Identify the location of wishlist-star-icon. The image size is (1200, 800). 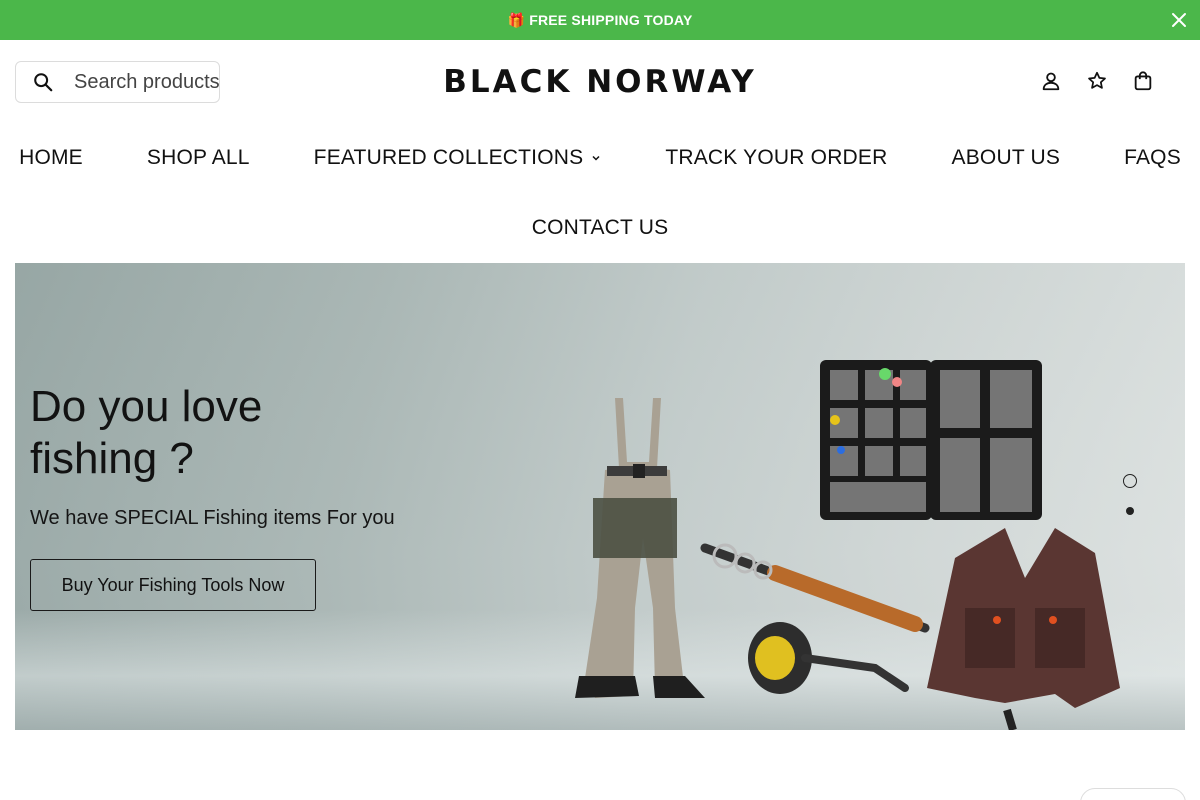
(1097, 81).